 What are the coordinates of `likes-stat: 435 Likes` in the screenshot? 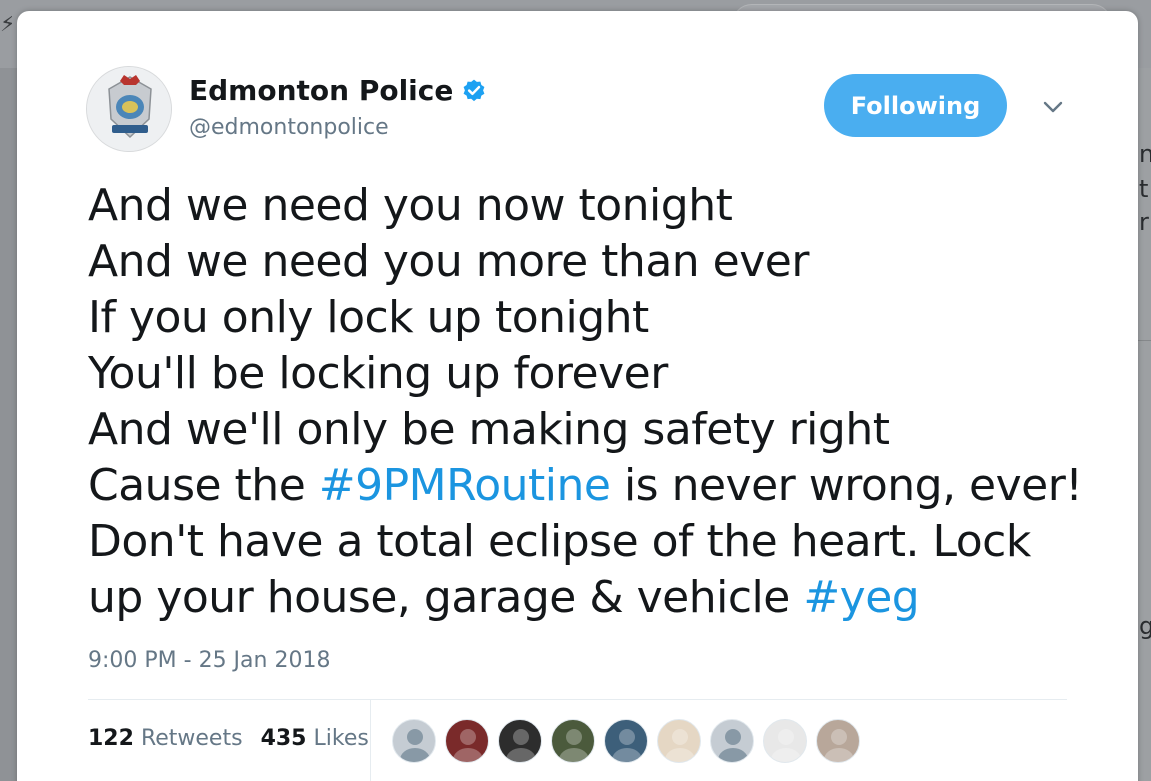 It's located at (315, 738).